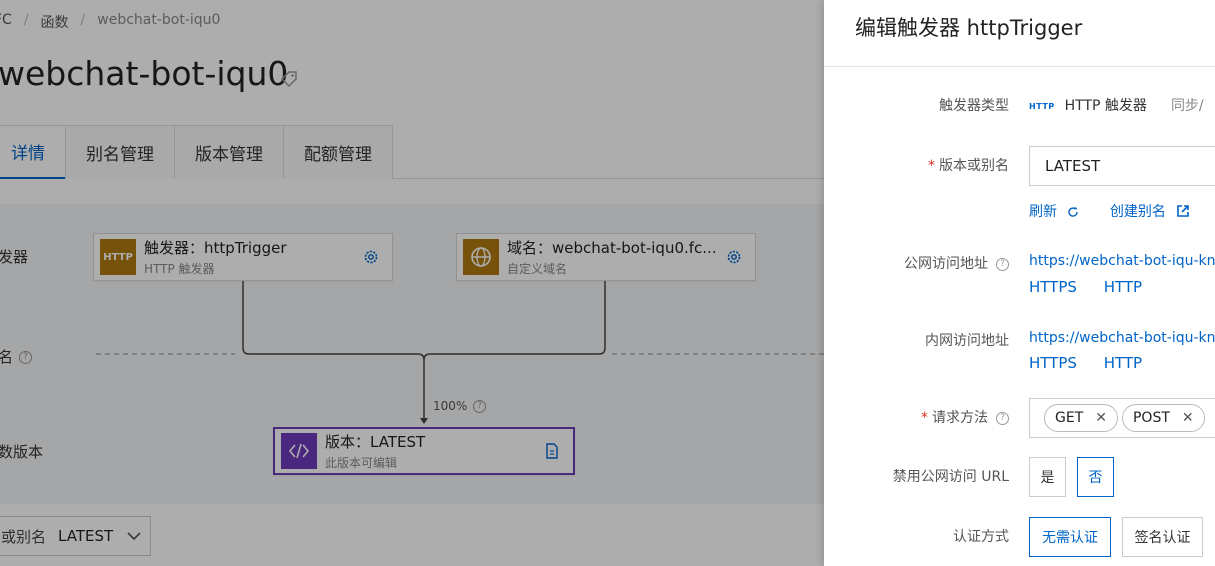 This screenshot has height=566, width=1215. Describe the element at coordinates (969, 28) in the screenshot. I see `drawer-title: 编辑触发器 httpTrigger` at that location.